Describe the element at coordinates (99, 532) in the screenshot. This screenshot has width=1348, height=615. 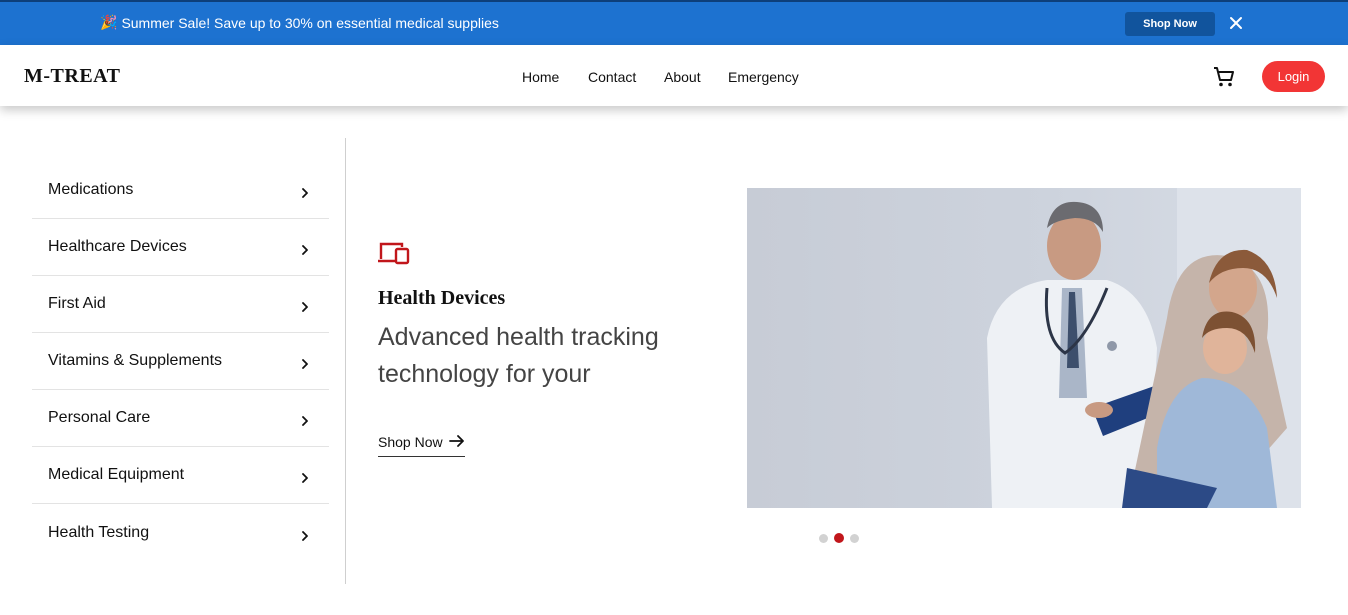
I see `sidebar-item-label: Health Testing` at that location.